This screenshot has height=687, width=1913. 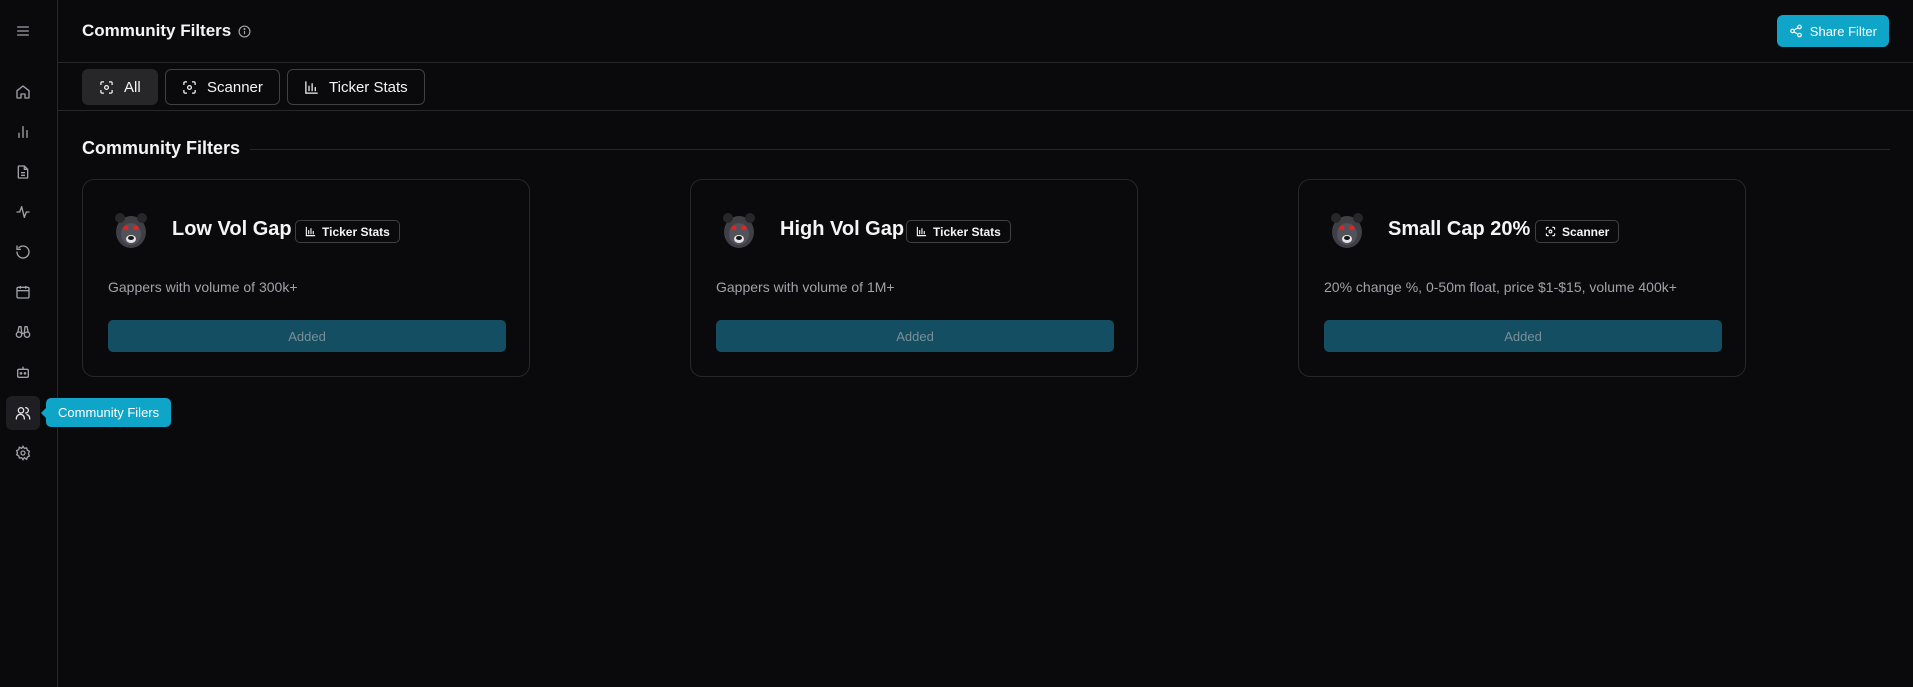 What do you see at coordinates (23, 413) in the screenshot?
I see `users-icon` at bounding box center [23, 413].